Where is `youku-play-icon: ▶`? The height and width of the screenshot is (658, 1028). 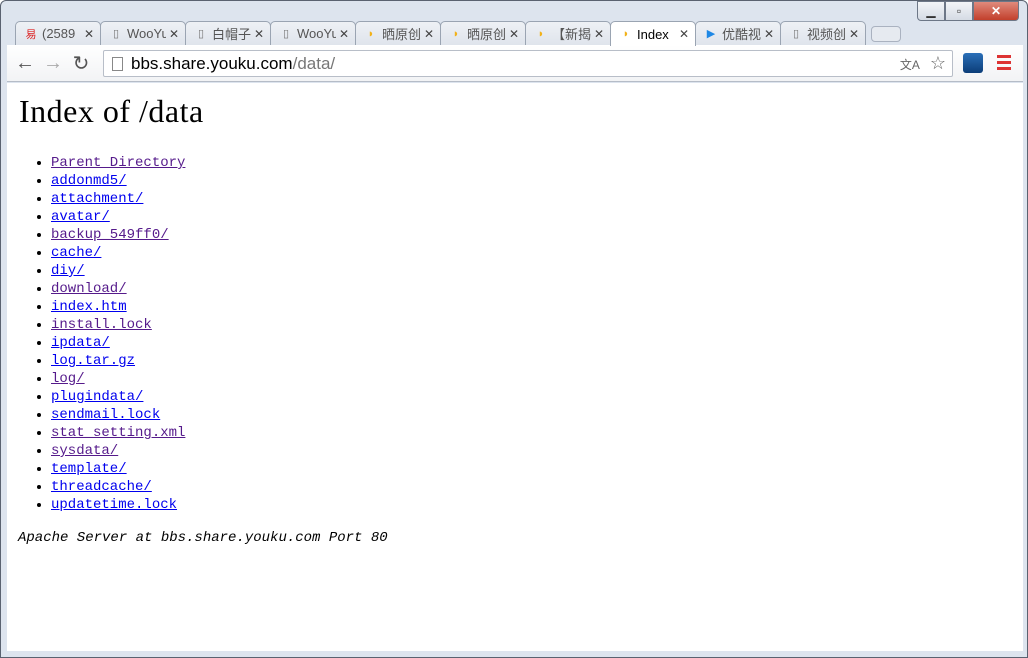 youku-play-icon: ▶ is located at coordinates (711, 34).